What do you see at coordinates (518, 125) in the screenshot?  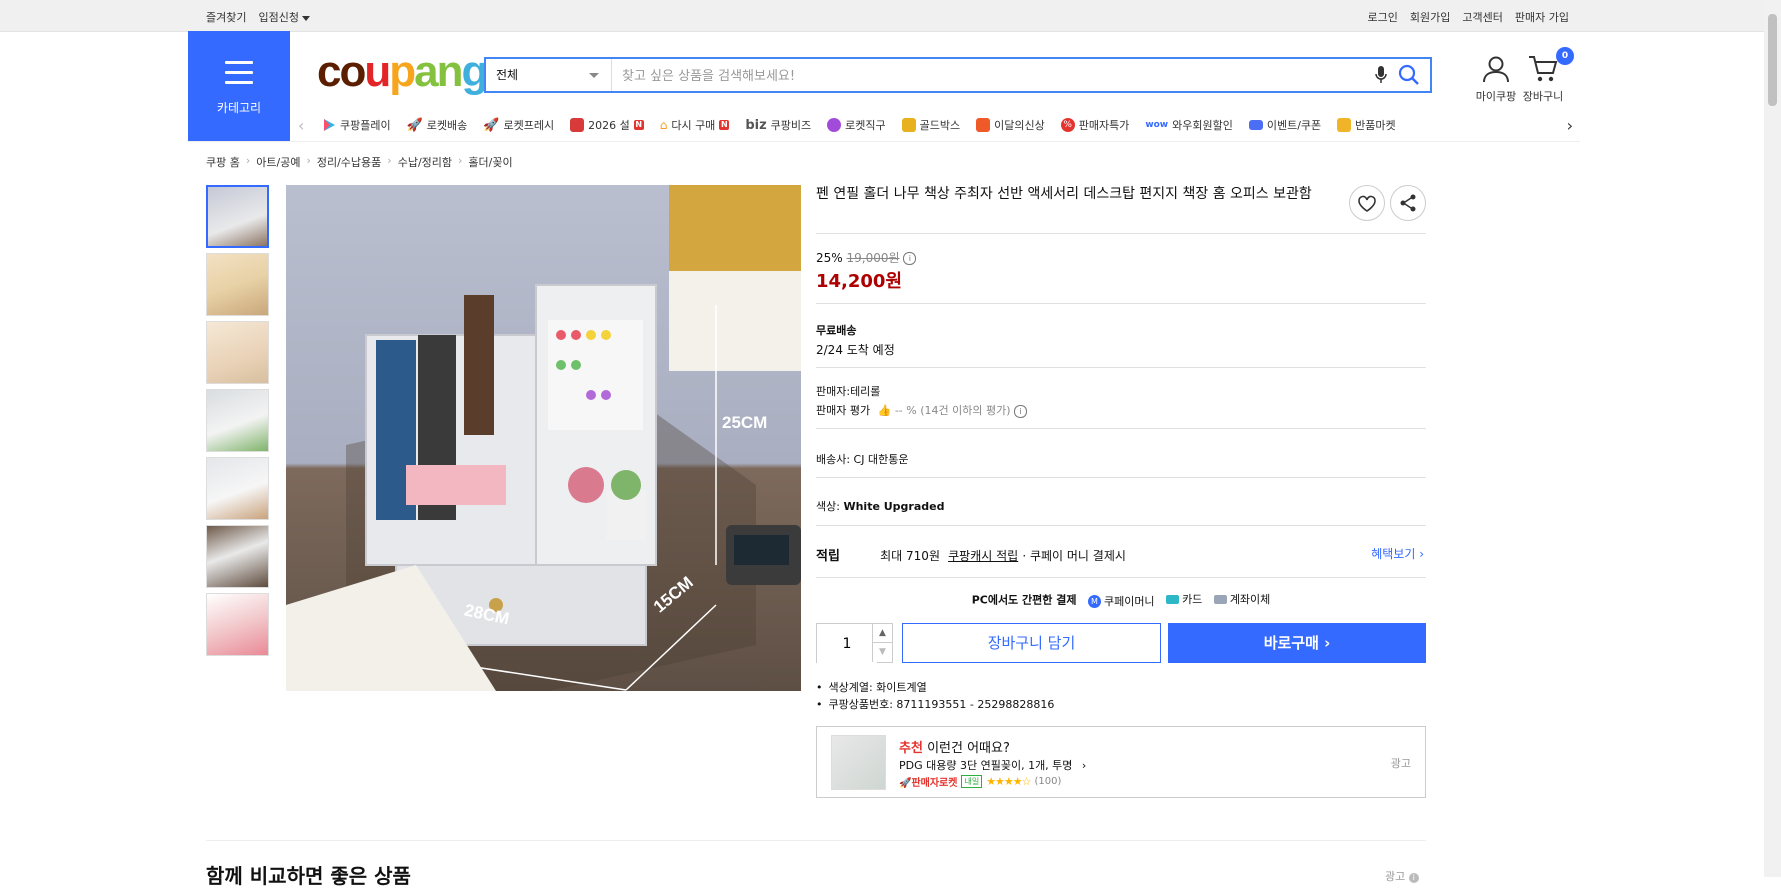 I see `catnav-rocket-fresh: 🚀 로켓프레시` at bounding box center [518, 125].